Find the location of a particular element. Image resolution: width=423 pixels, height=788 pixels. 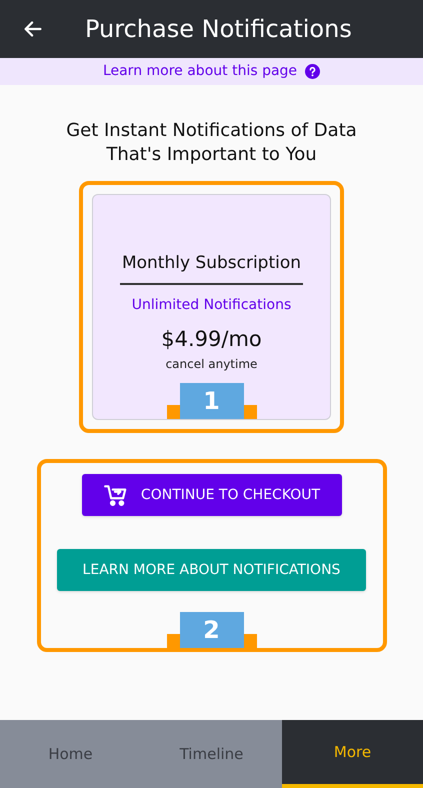

callout-badge: 2 is located at coordinates (212, 630).